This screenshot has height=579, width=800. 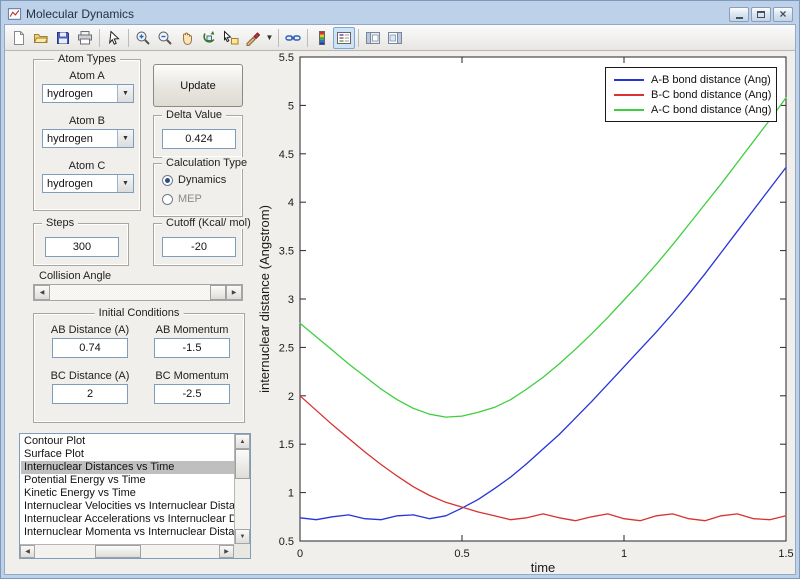 I want to click on svg-text: 2, so click(x=291, y=397).